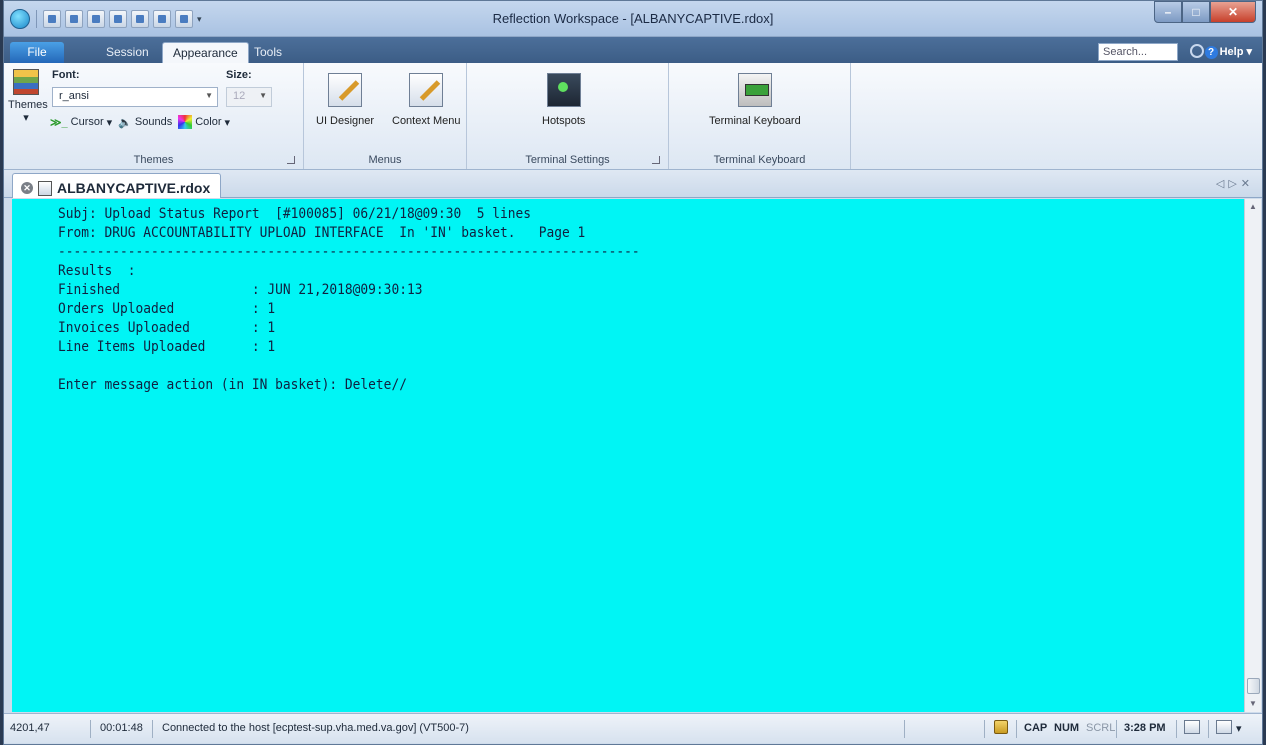 The image size is (1266, 745). What do you see at coordinates (121, 728) in the screenshot?
I see `elapsed-time: 00:01:48` at bounding box center [121, 728].